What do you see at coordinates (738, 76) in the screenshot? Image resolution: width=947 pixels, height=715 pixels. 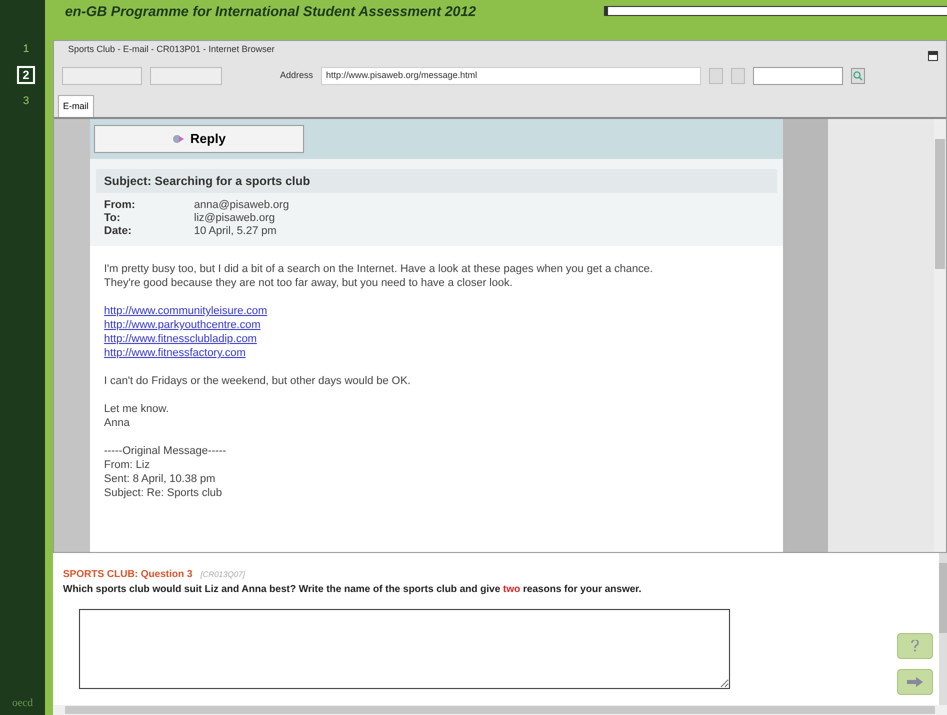 I see `stop-button` at bounding box center [738, 76].